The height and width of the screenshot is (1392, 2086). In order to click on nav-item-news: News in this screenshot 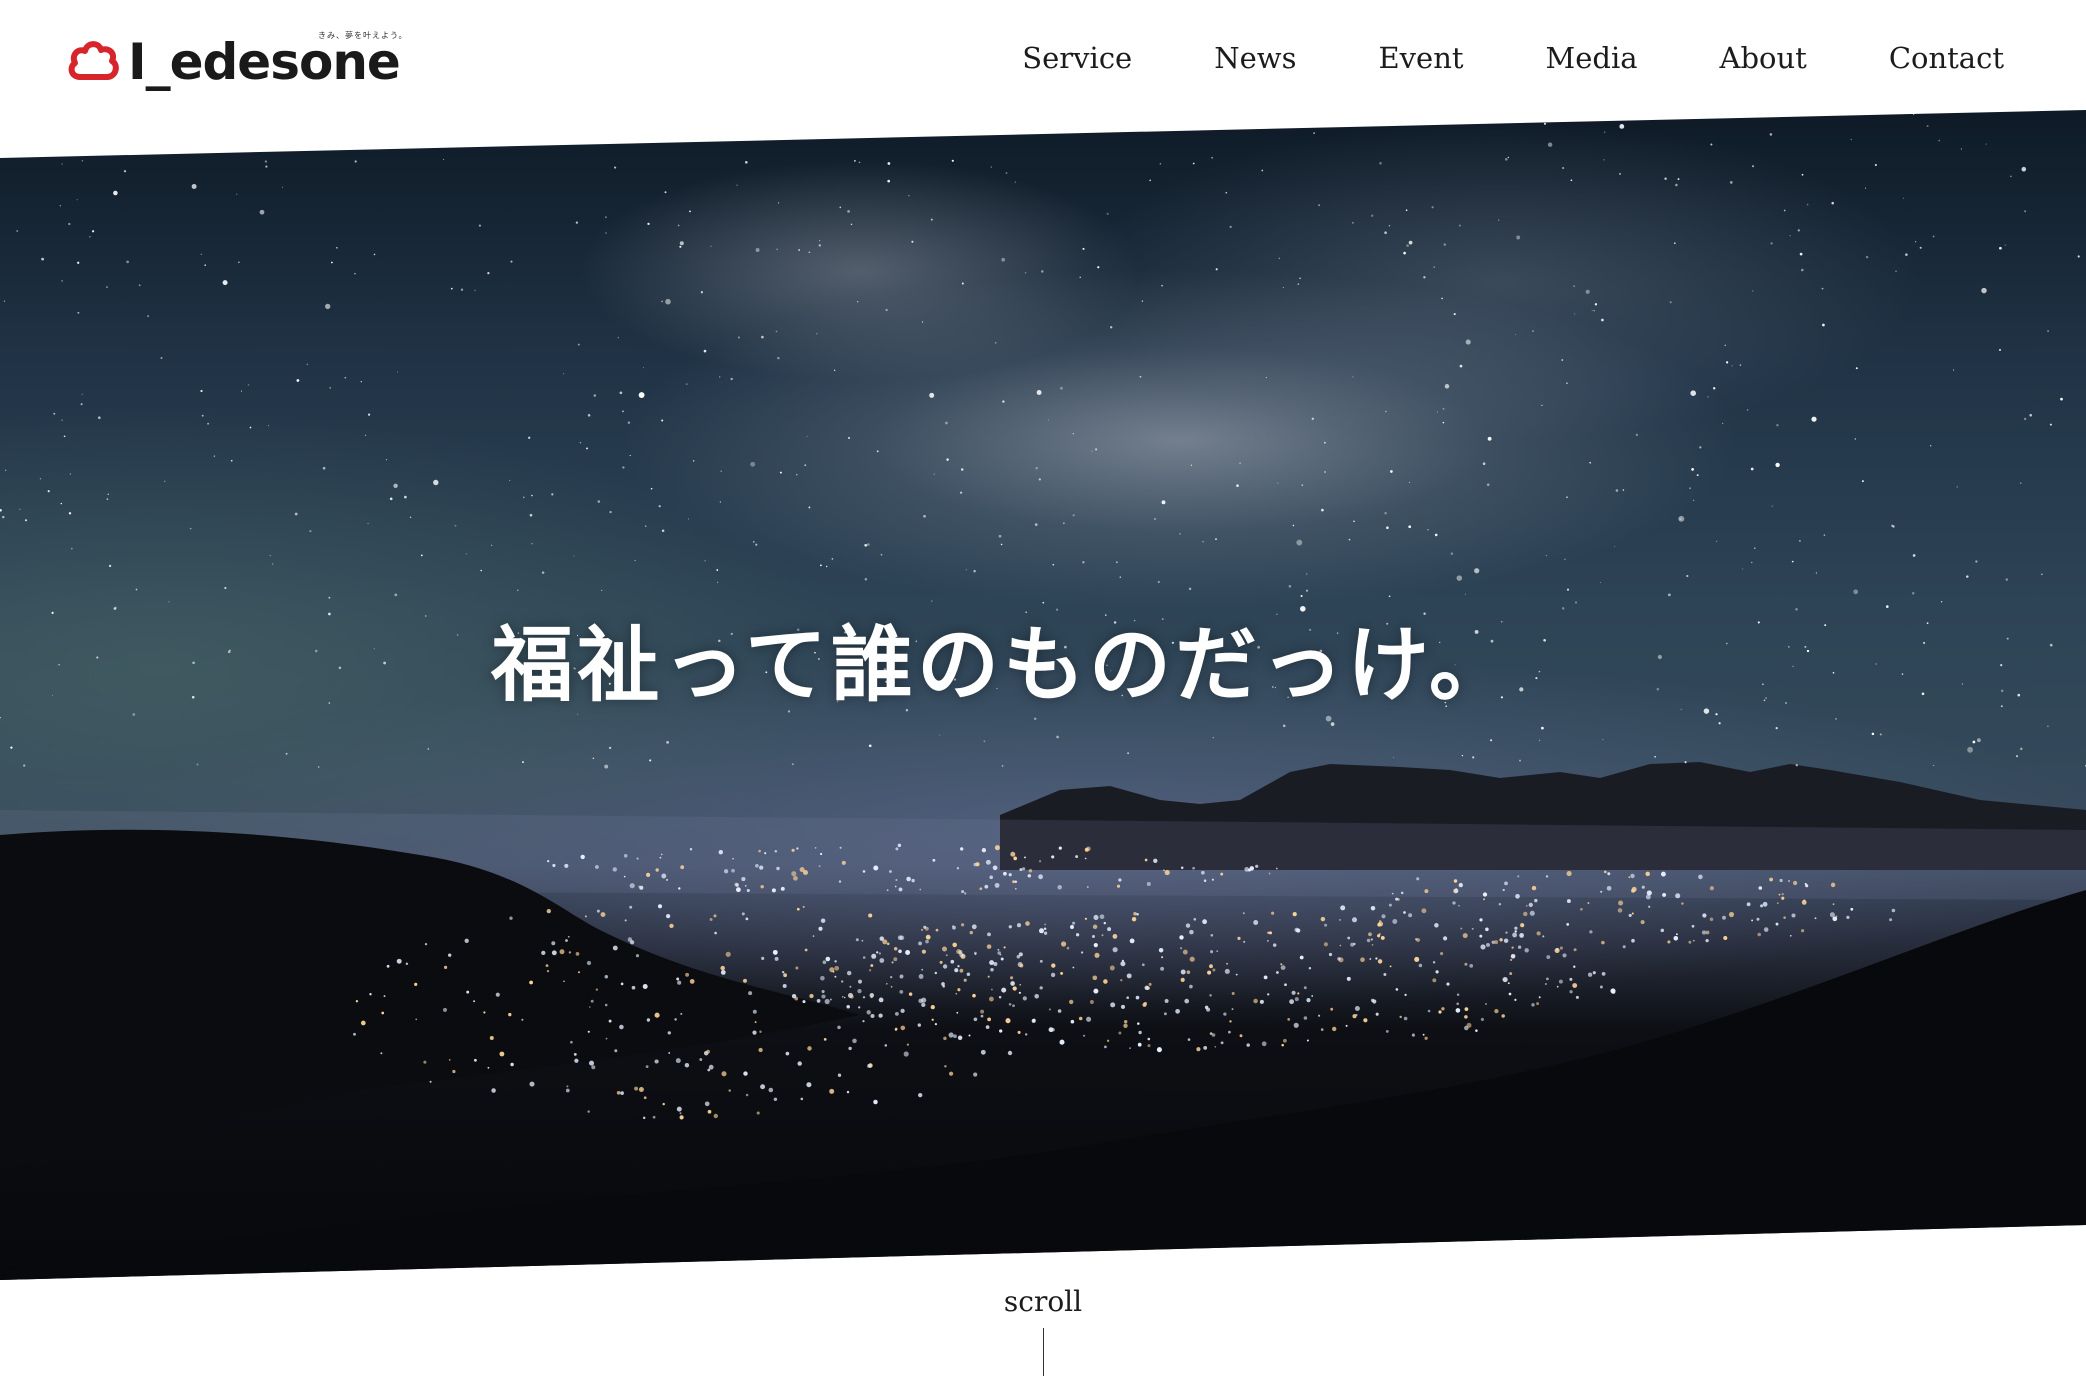, I will do `click(1255, 58)`.